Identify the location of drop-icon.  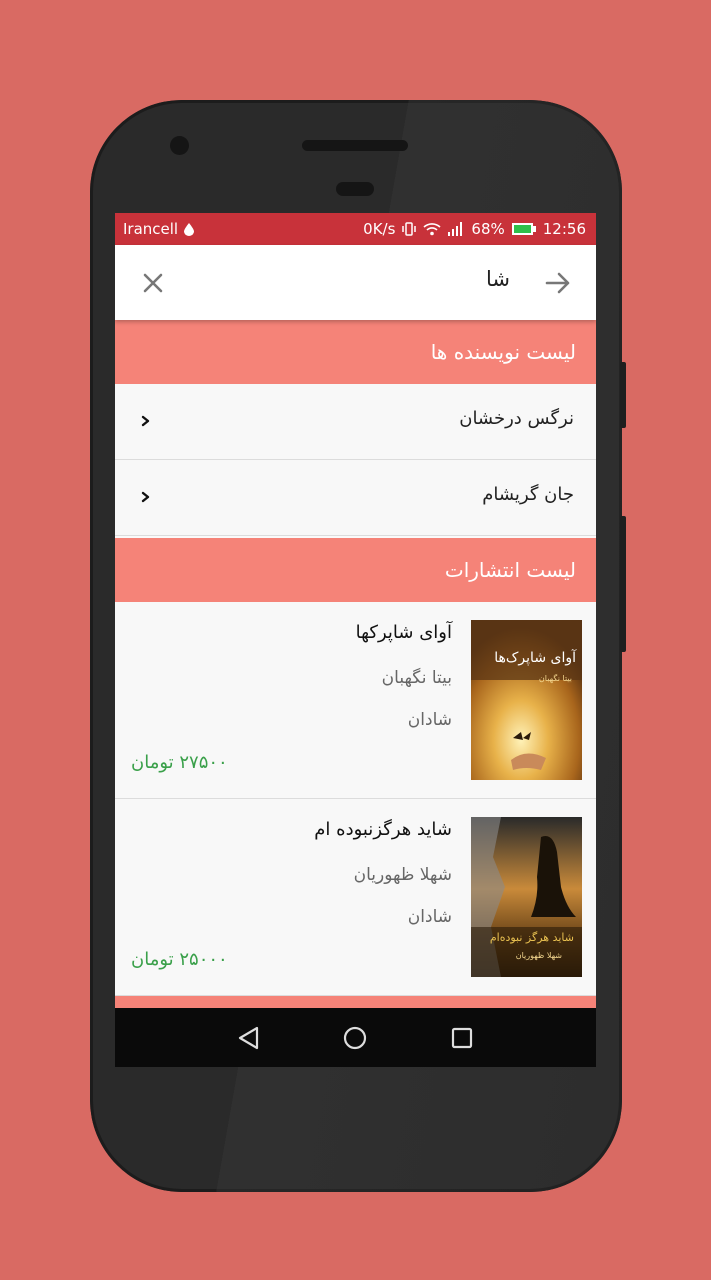
(189, 229).